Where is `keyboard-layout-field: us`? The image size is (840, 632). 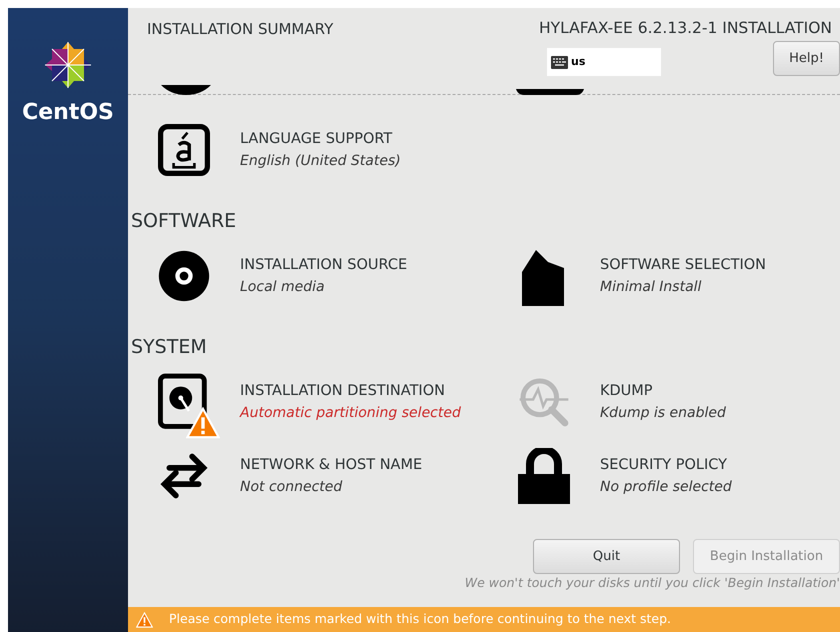
keyboard-layout-field: us is located at coordinates (604, 62).